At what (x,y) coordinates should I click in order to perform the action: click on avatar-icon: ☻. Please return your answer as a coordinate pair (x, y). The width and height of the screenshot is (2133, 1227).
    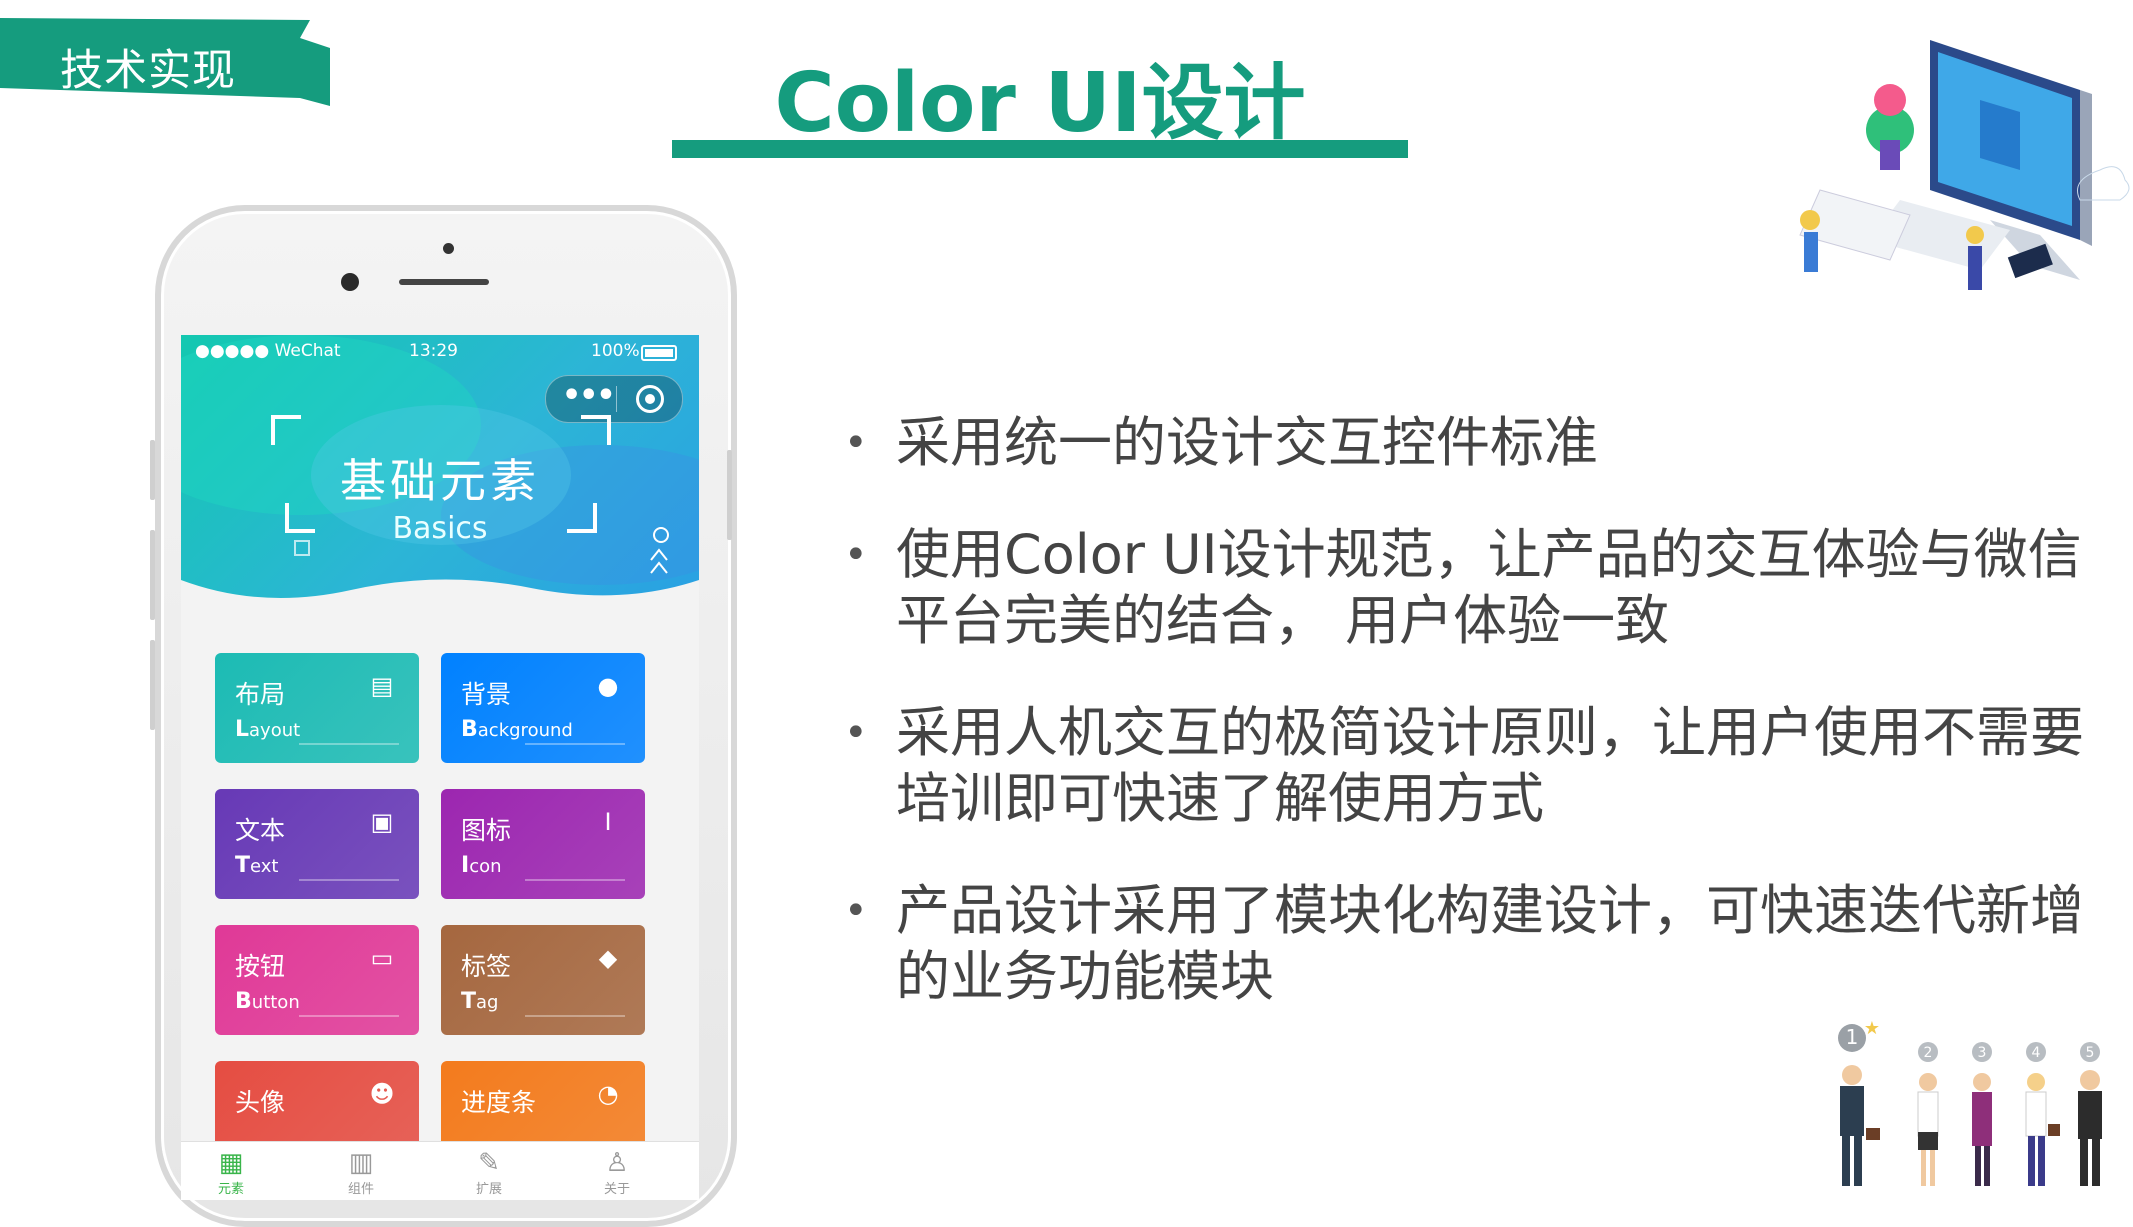
    Looking at the image, I should click on (382, 1094).